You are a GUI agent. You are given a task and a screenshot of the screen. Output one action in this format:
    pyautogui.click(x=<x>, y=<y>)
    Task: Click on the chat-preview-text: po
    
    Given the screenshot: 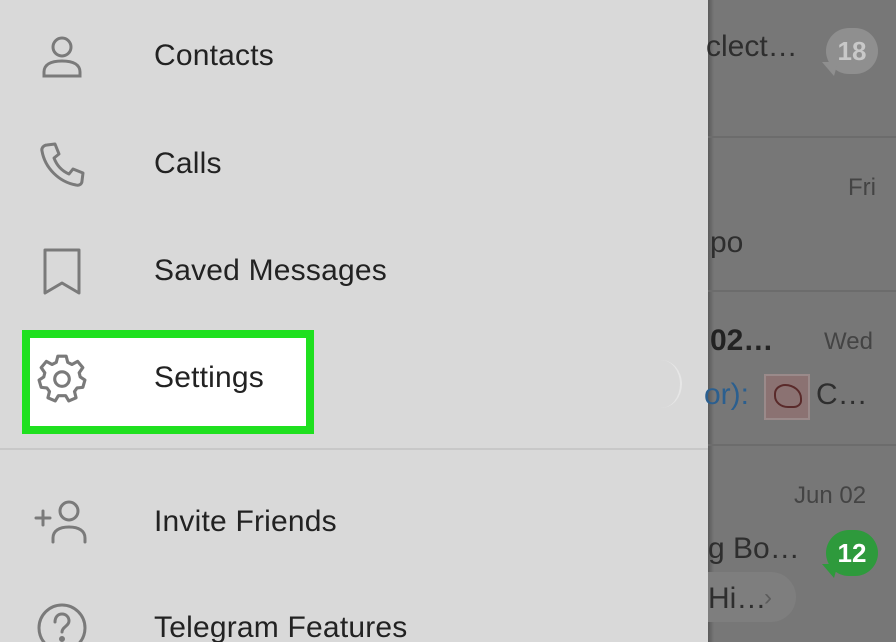 What is the action you would take?
    pyautogui.click(x=727, y=242)
    